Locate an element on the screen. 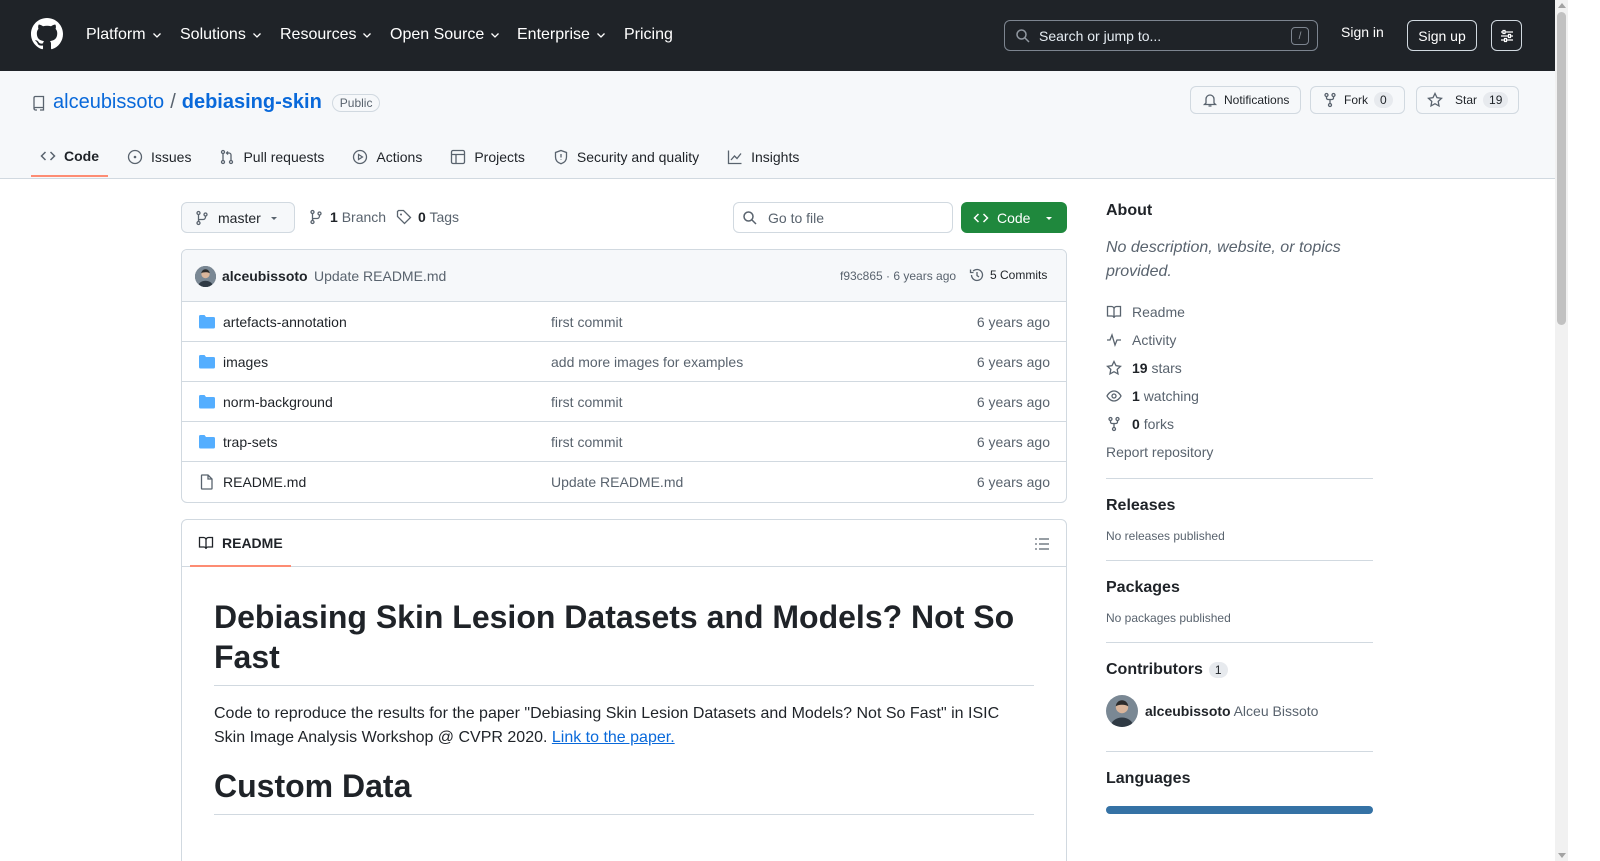  search-input: Search or jump to... / is located at coordinates (1161, 35).